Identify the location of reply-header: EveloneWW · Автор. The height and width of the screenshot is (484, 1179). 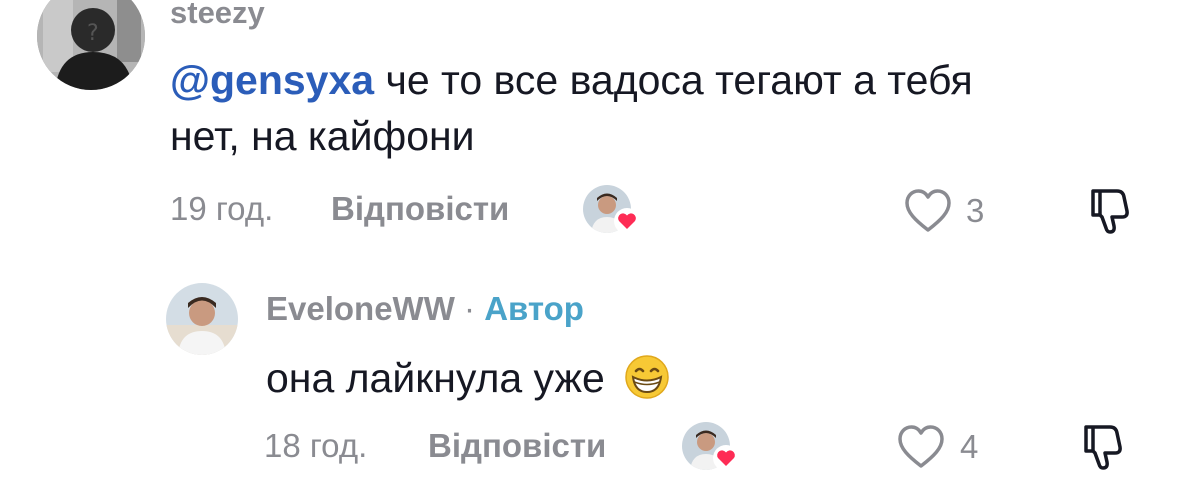
(425, 309).